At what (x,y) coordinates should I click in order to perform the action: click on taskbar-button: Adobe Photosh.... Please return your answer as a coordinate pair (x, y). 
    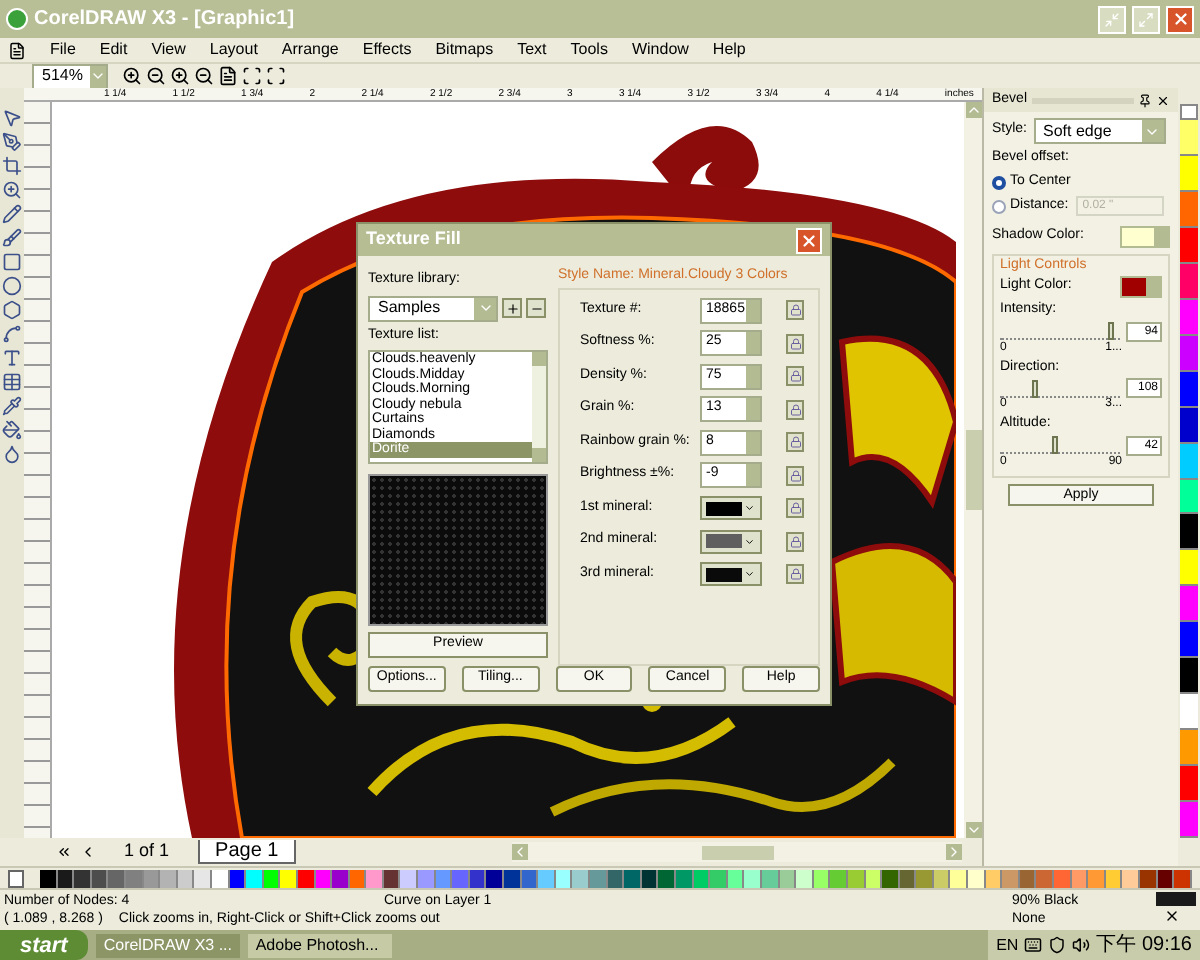
    Looking at the image, I should click on (319, 945).